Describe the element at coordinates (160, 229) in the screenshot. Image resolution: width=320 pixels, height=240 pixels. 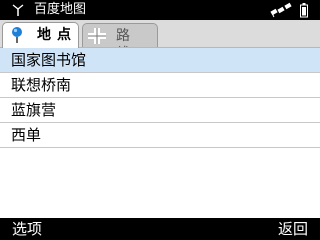
I see `softkey-bar: 选项 返回` at that location.